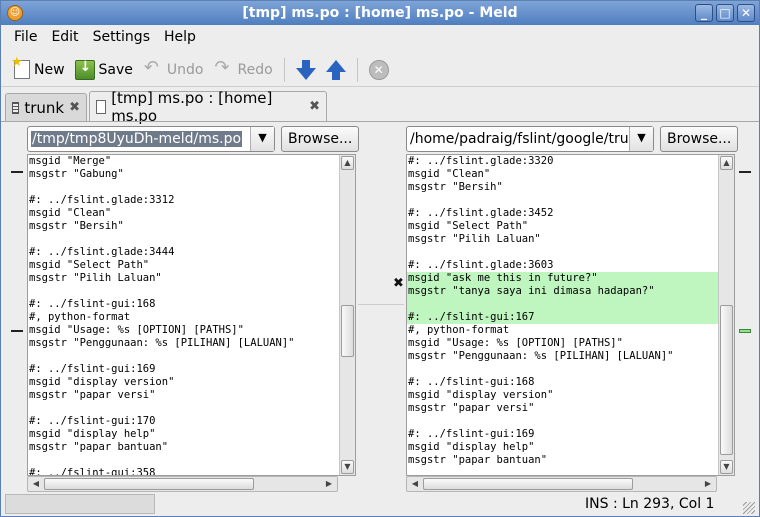 This screenshot has width=760, height=517. I want to click on right-hscroll-thumb, so click(528, 484).